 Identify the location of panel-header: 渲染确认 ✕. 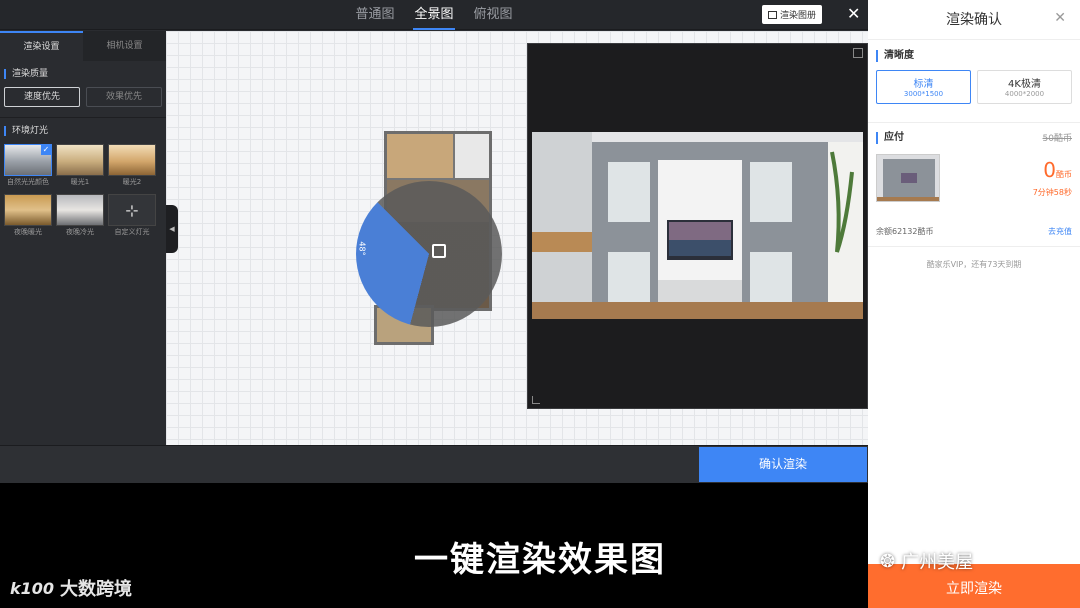
(974, 20).